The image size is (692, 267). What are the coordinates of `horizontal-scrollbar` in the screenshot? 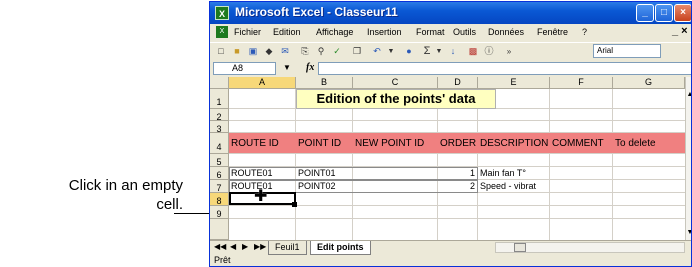 It's located at (590, 247).